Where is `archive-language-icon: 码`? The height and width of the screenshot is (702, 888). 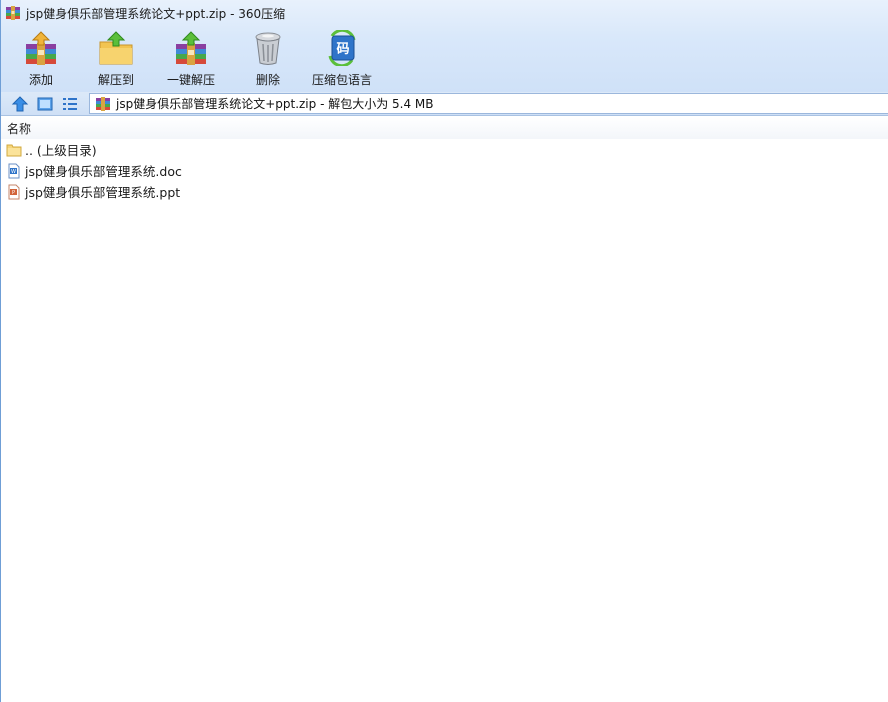 archive-language-icon: 码 is located at coordinates (342, 48).